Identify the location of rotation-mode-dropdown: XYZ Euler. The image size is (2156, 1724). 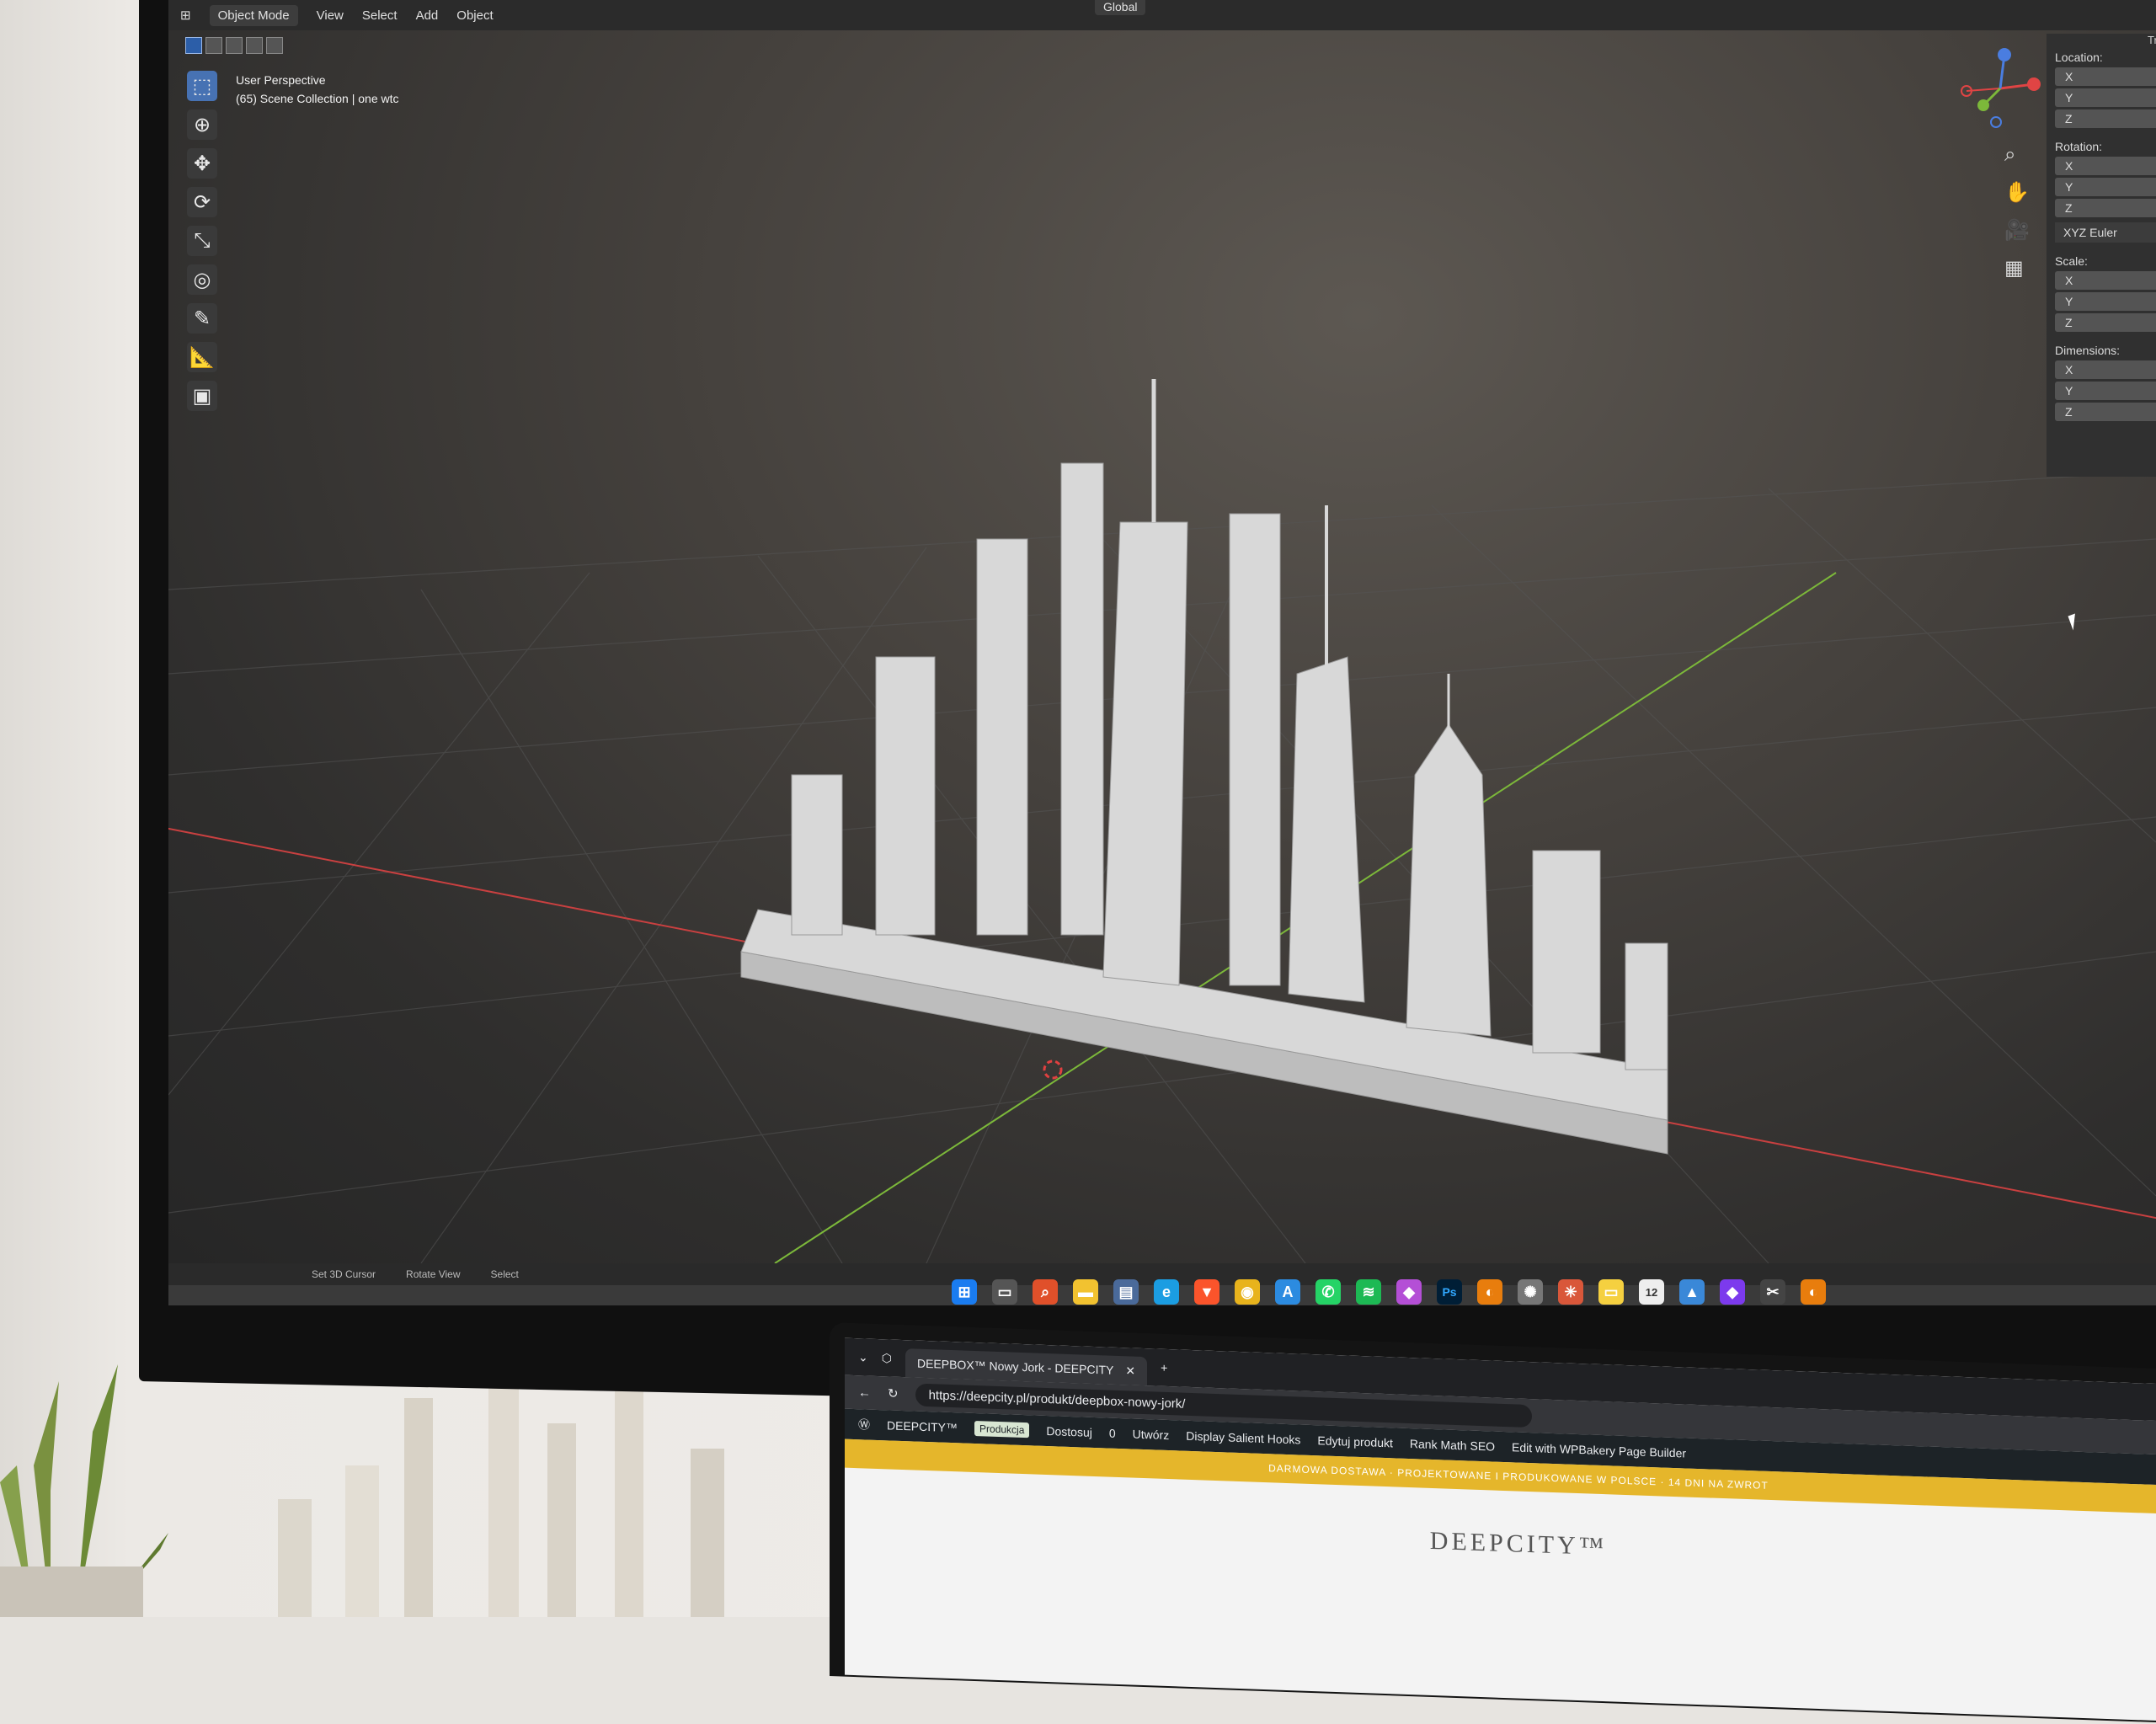
(2105, 232).